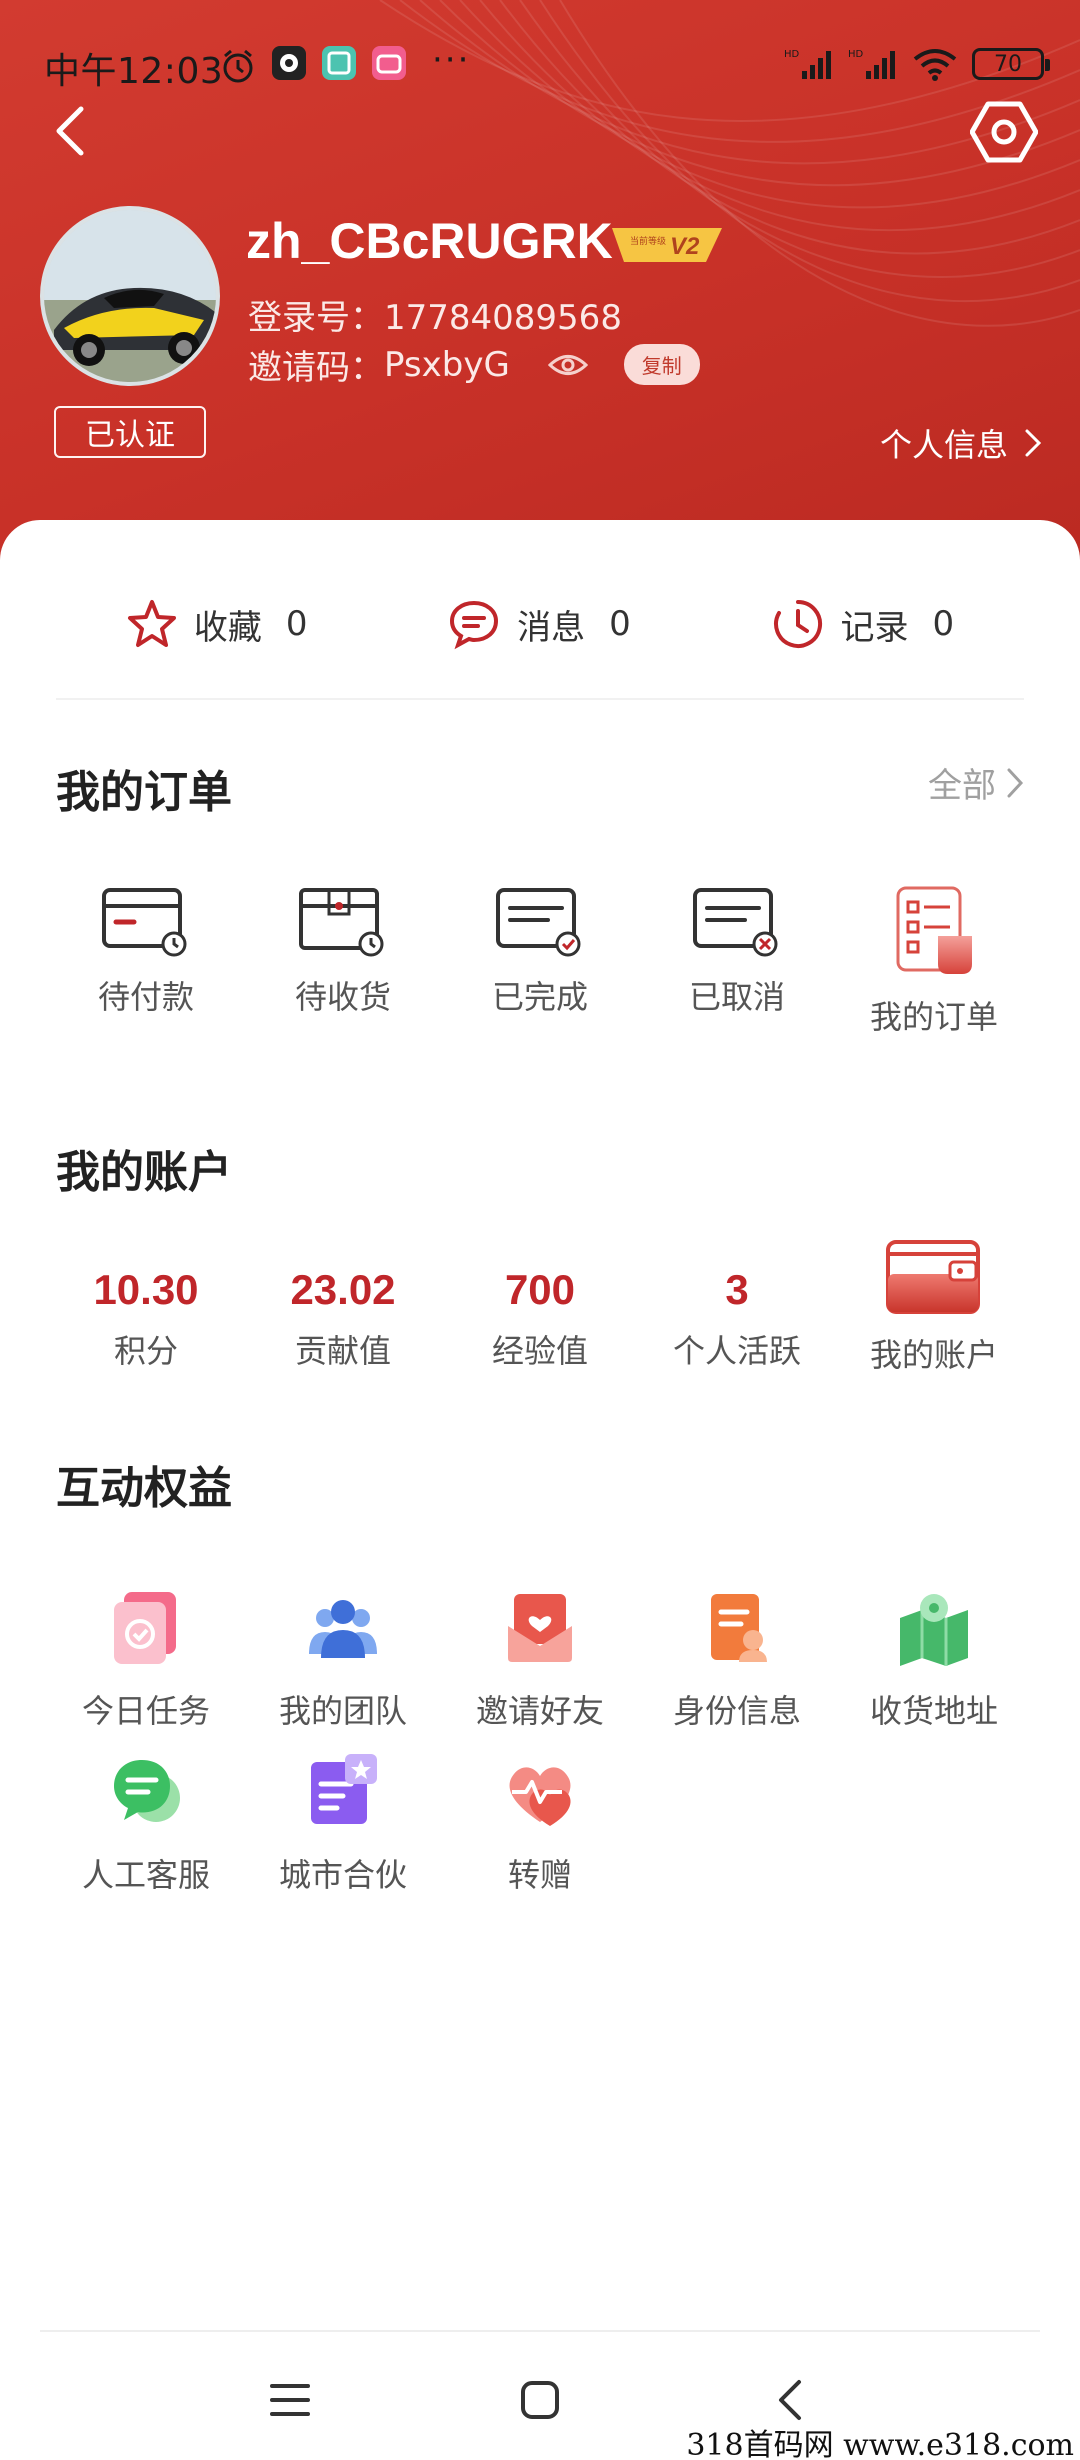  What do you see at coordinates (289, 63) in the screenshot?
I see `app-notification-icon` at bounding box center [289, 63].